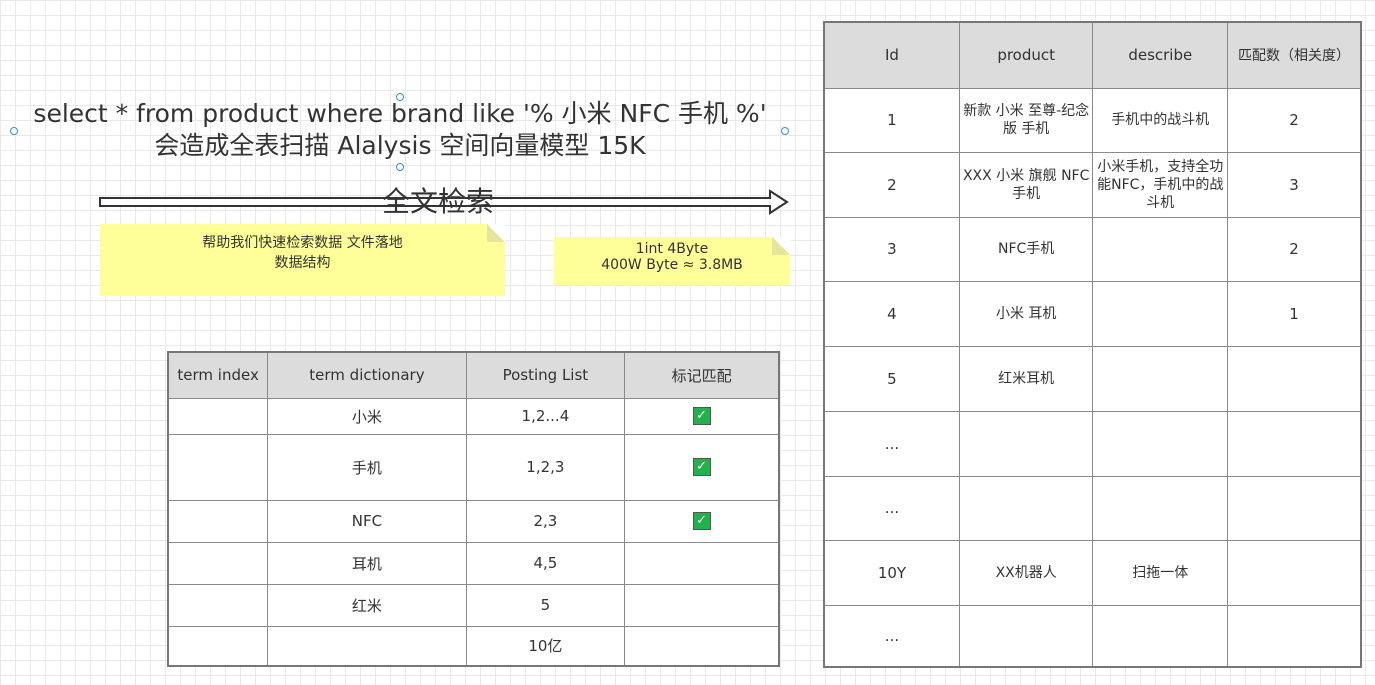 Image resolution: width=1375 pixels, height=685 pixels. What do you see at coordinates (891, 249) in the screenshot?
I see `id-cell: 3` at bounding box center [891, 249].